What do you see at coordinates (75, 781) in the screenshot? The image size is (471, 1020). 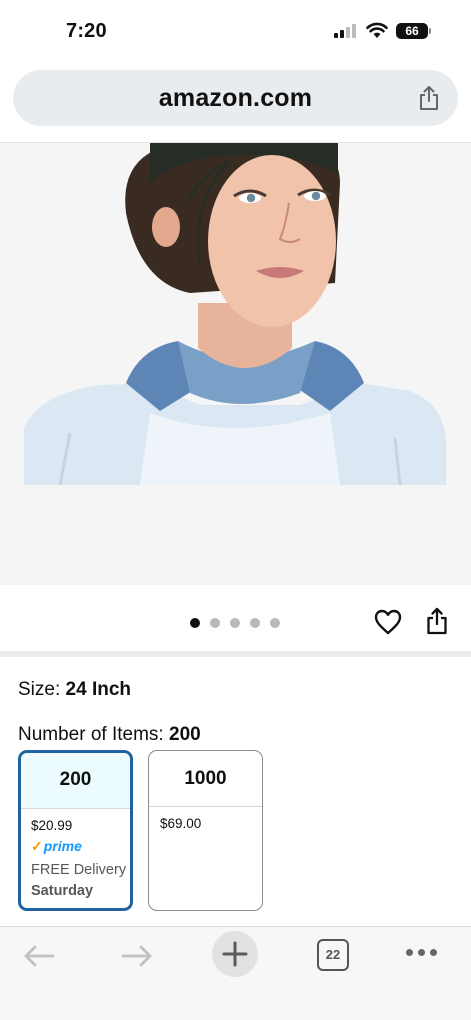 I see `option-title: 200` at bounding box center [75, 781].